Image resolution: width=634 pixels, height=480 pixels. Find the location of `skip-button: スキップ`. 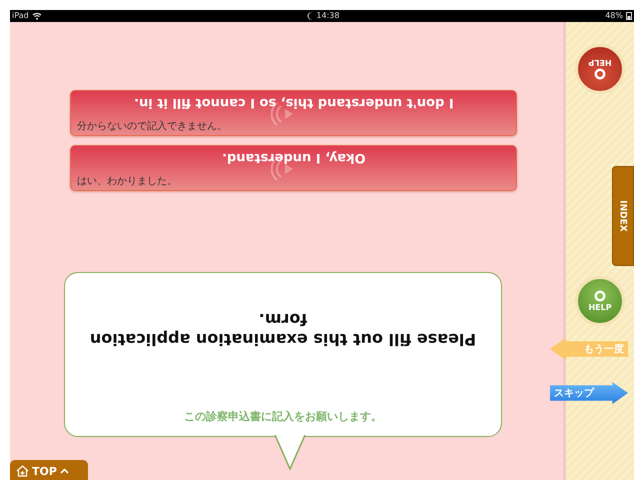

skip-button: スキップ is located at coordinates (589, 393).